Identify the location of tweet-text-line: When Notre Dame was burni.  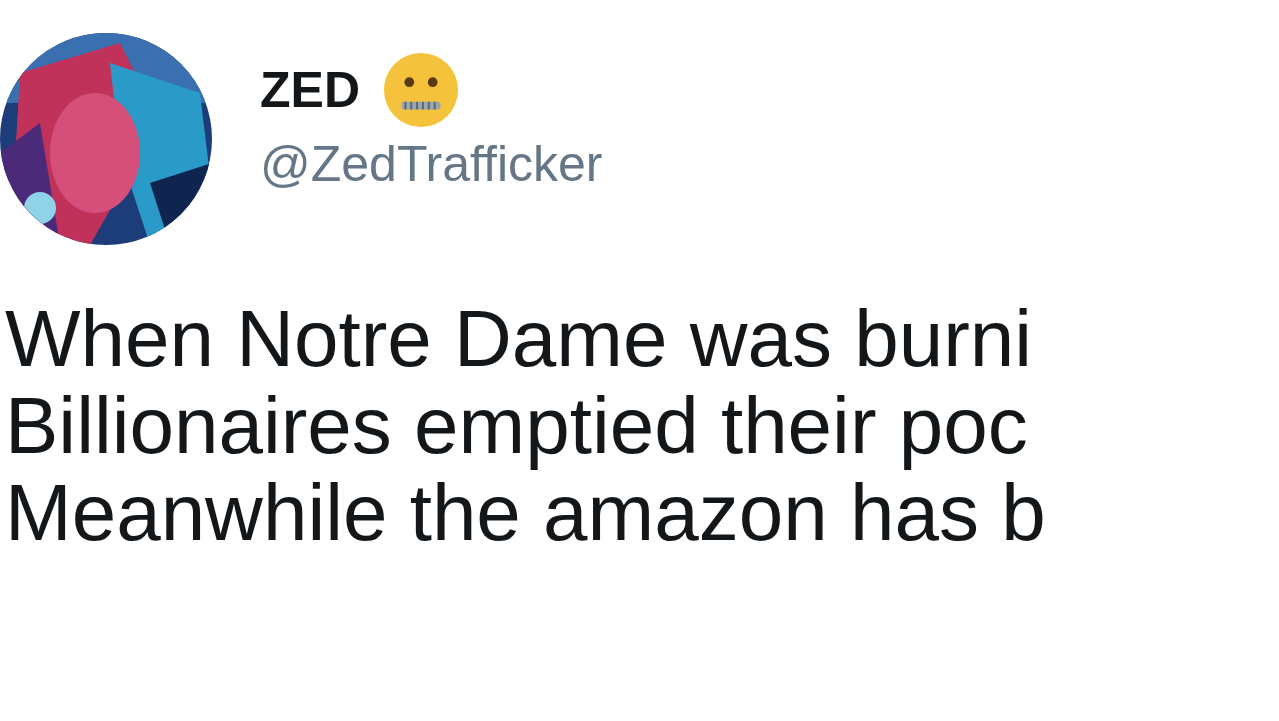
(519, 338).